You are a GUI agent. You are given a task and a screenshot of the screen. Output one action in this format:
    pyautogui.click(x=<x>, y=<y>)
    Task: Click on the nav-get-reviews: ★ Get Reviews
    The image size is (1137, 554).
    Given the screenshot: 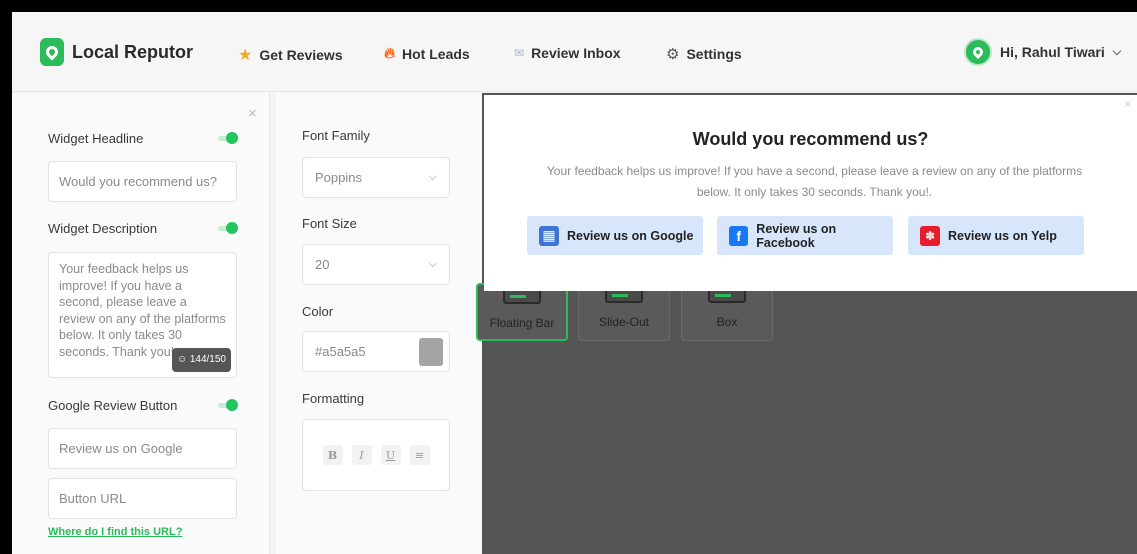 What is the action you would take?
    pyautogui.click(x=290, y=55)
    